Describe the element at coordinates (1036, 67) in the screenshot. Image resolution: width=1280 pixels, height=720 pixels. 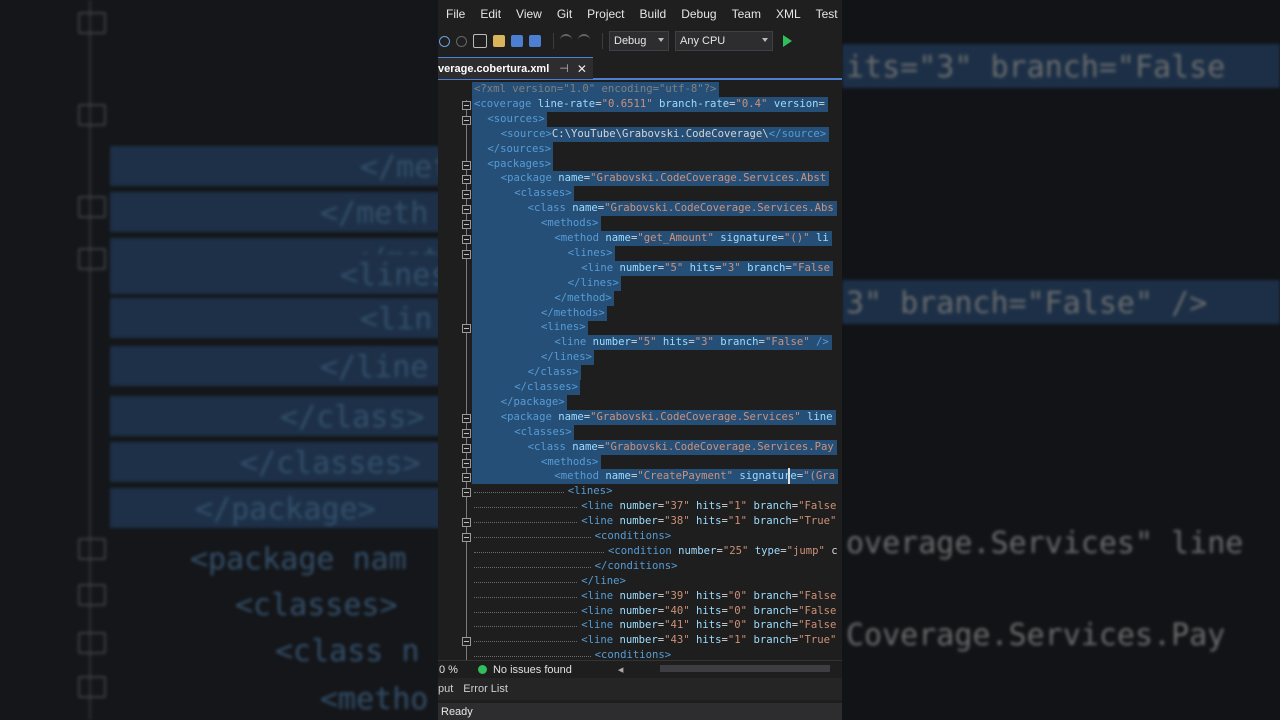
I see `bg-code-line: its="3" branch="False` at that location.